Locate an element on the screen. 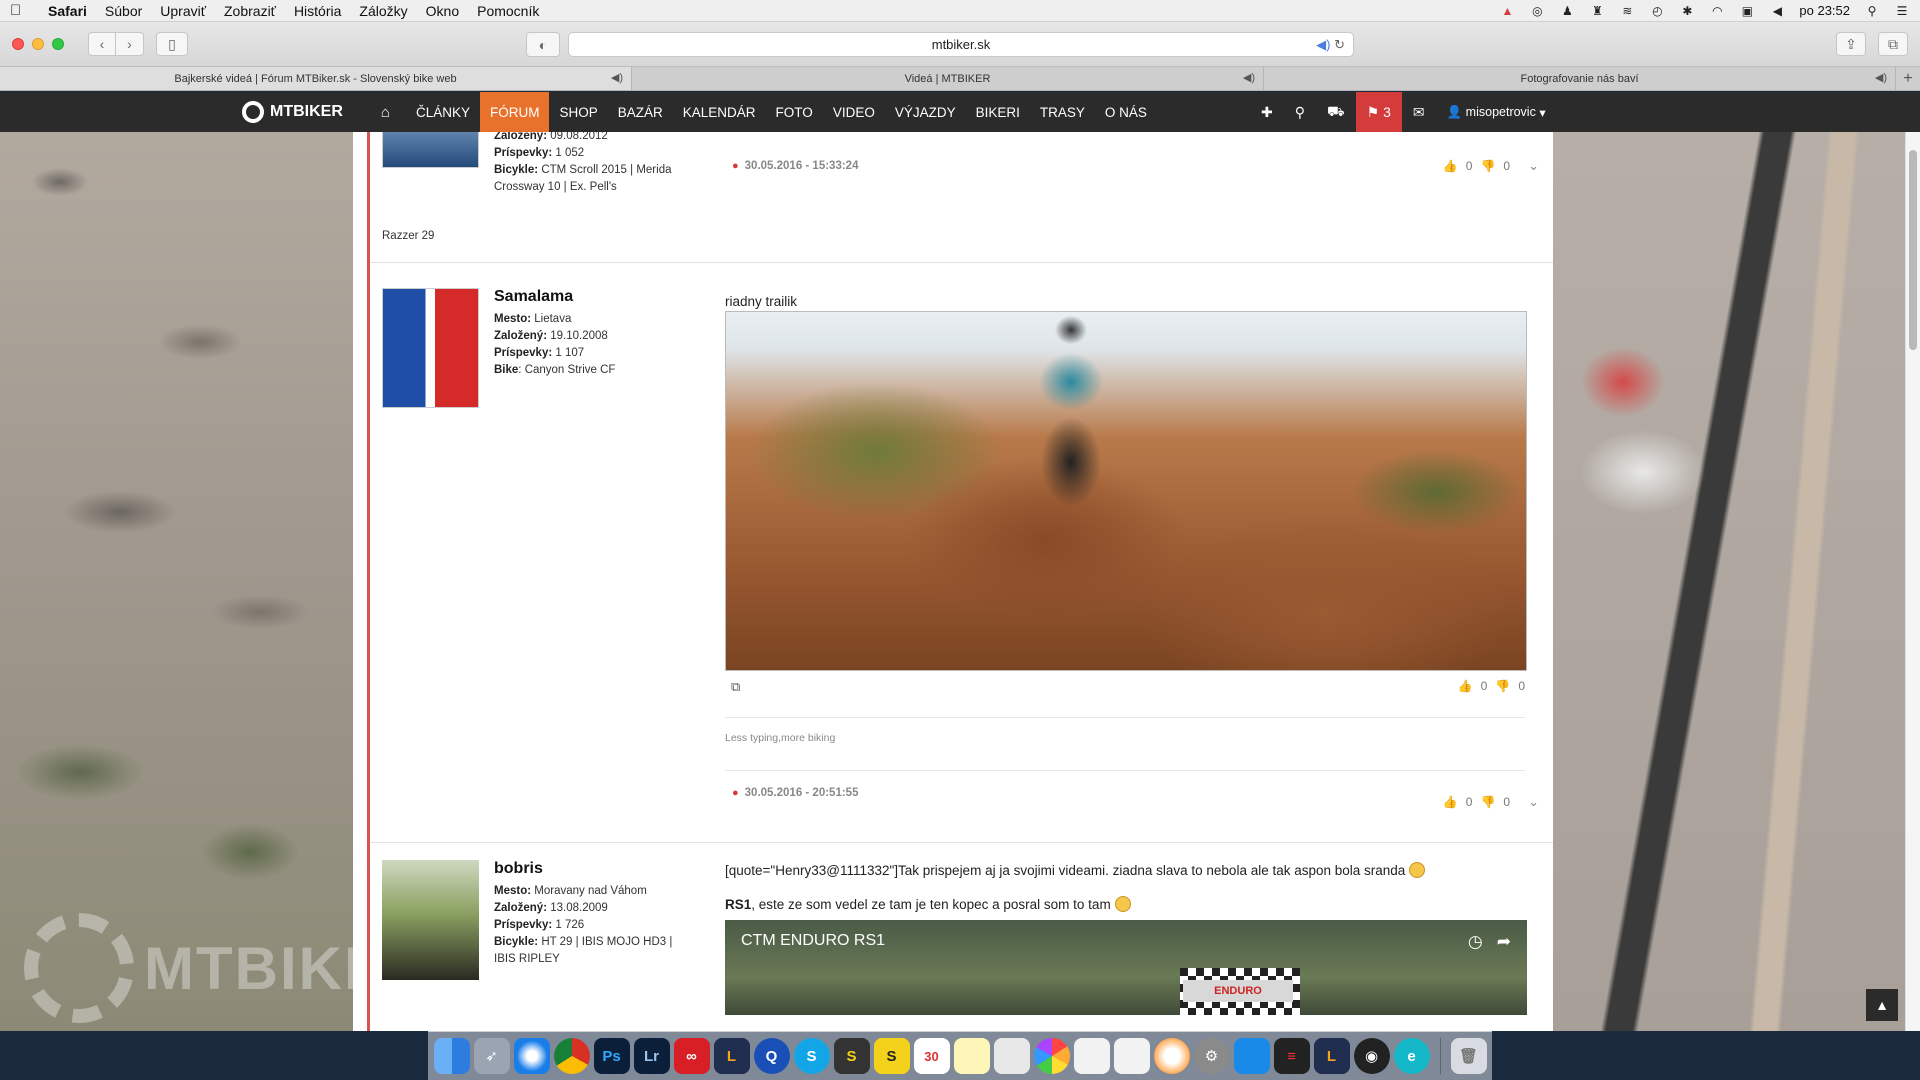 Image resolution: width=1920 pixels, height=1080 pixels. preview-icon is located at coordinates (1011, 1056).